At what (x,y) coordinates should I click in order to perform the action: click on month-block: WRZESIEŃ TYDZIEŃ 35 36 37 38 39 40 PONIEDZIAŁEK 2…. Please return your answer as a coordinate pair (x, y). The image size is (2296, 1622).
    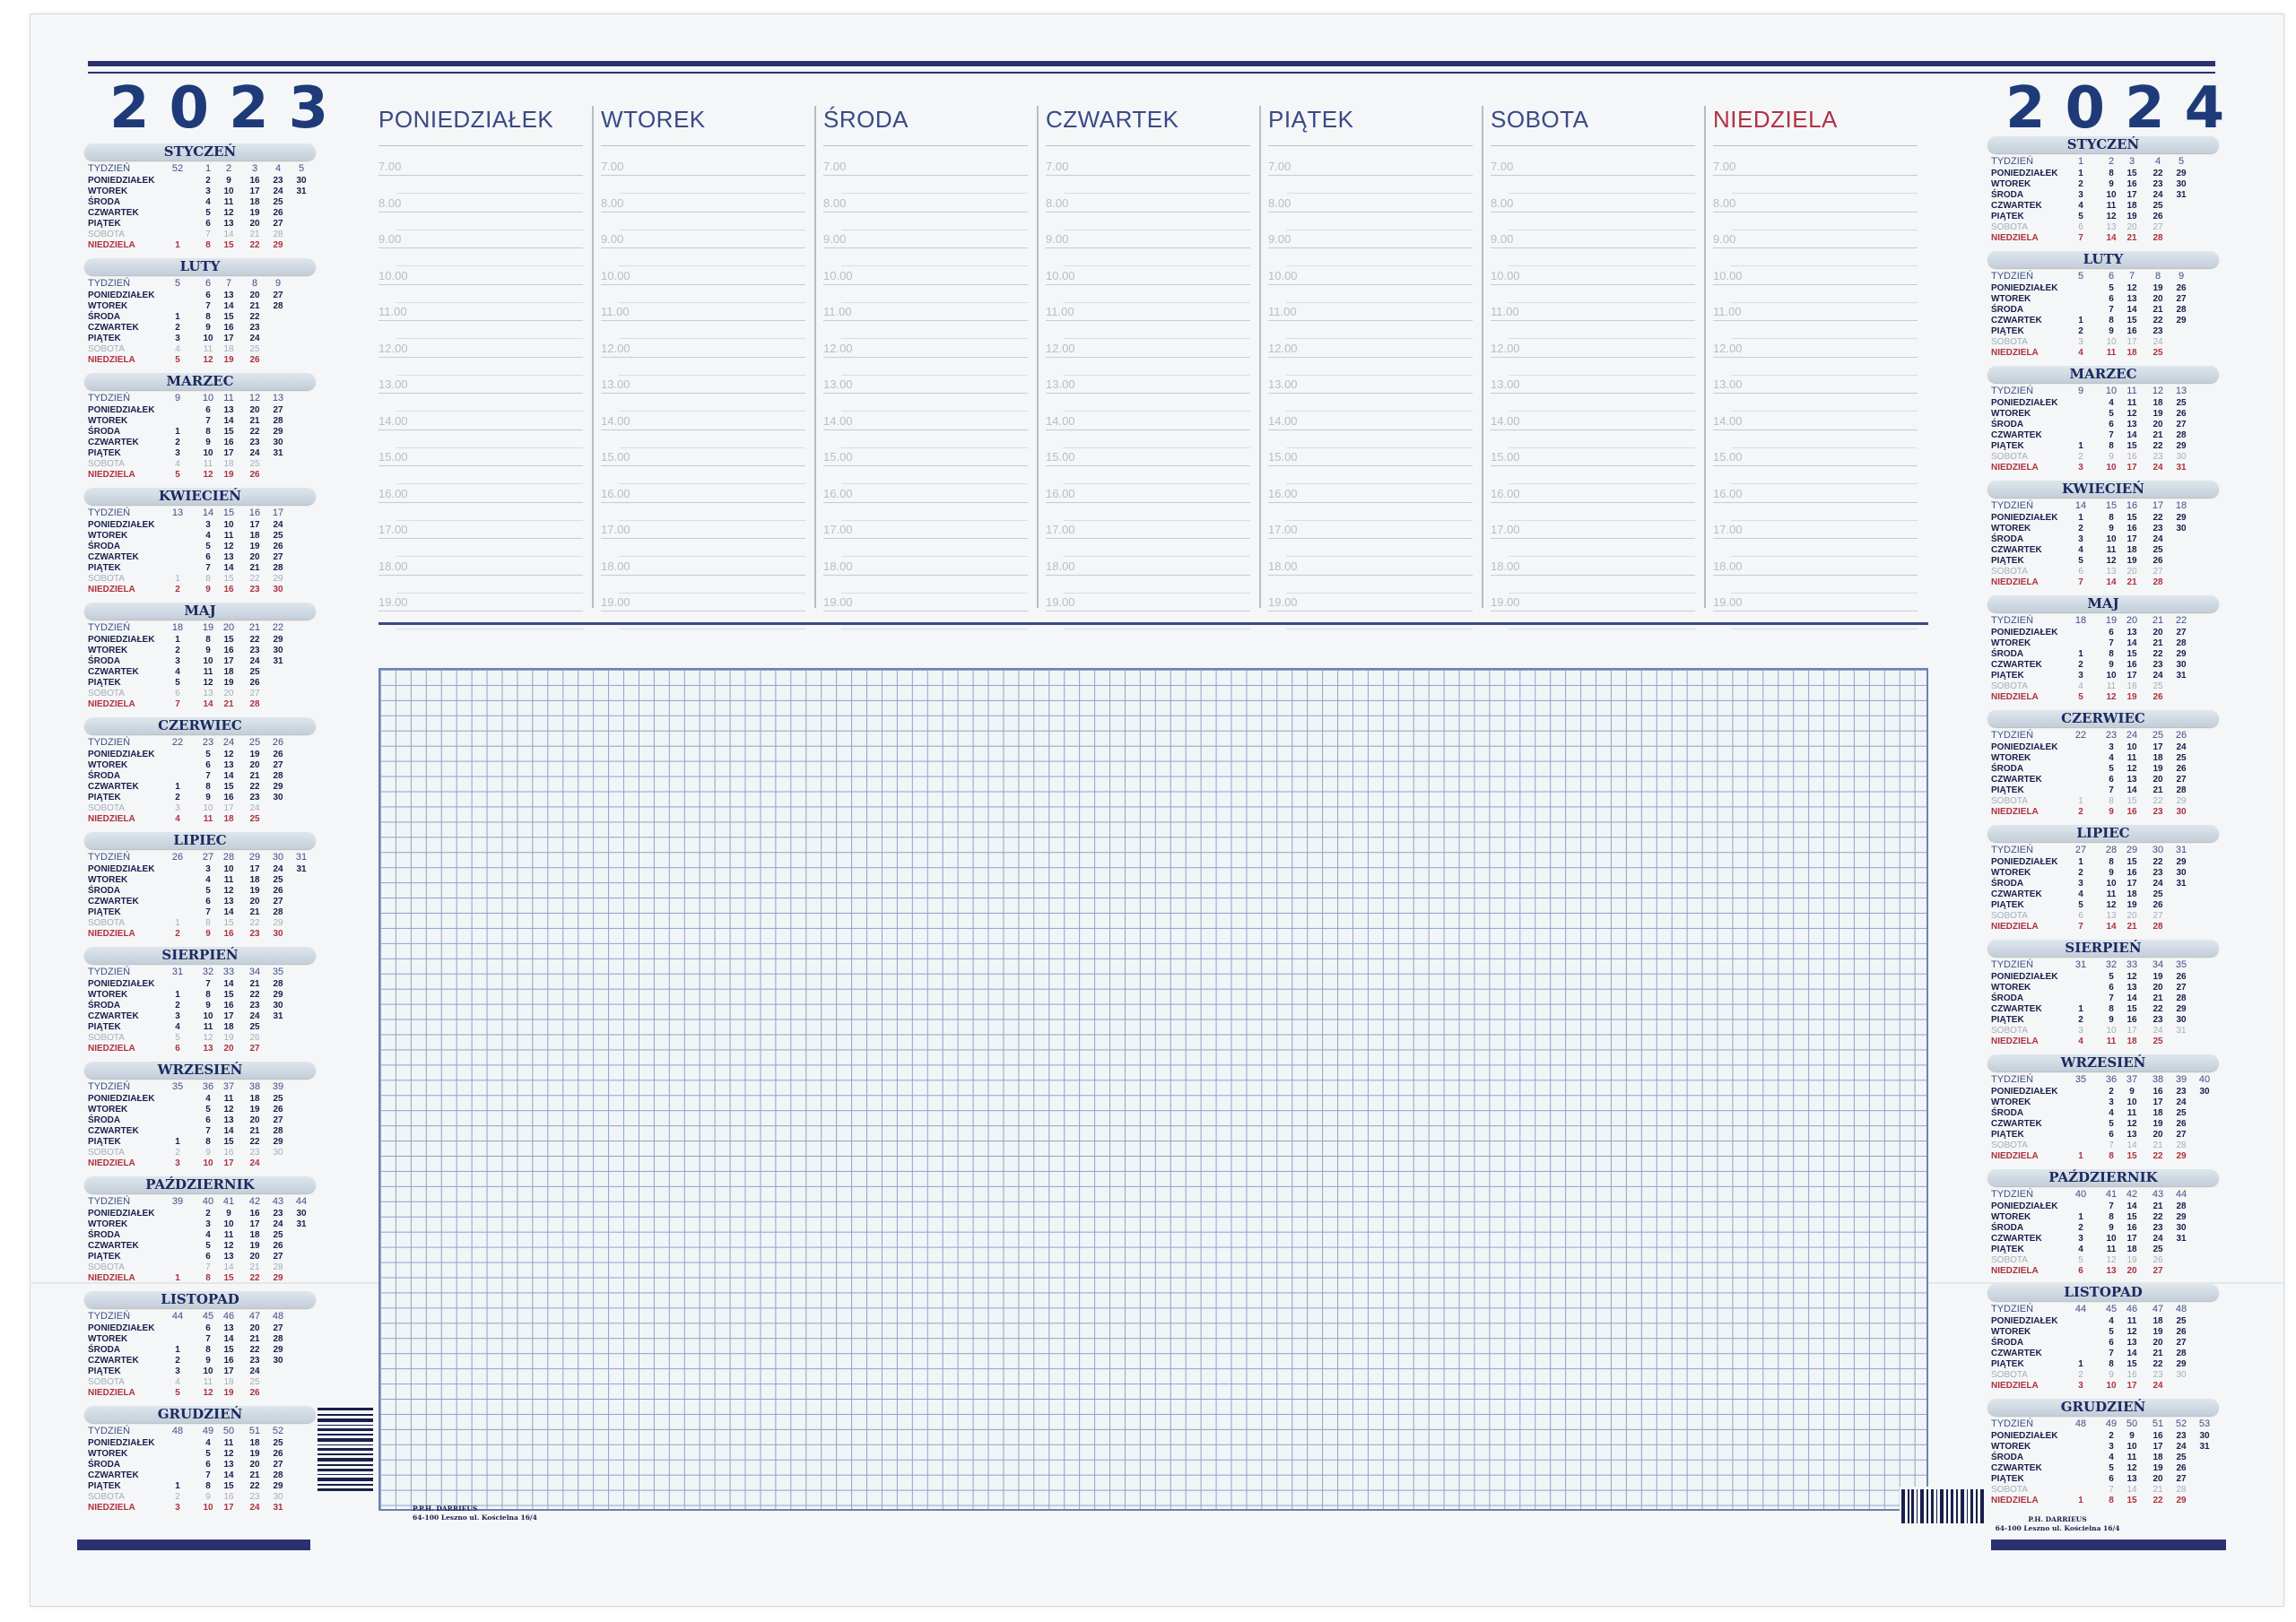
    Looking at the image, I should click on (2104, 1111).